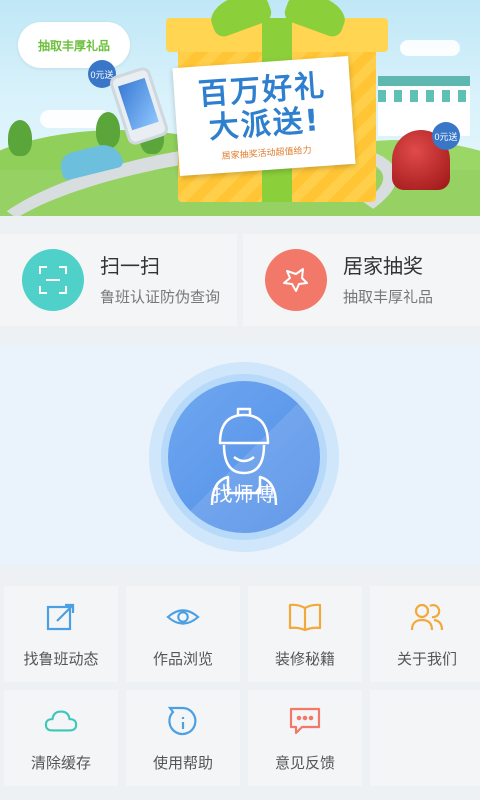 The width and height of the screenshot is (480, 800). I want to click on promo-caption: 居家抽奖活动超值给力, so click(266, 152).